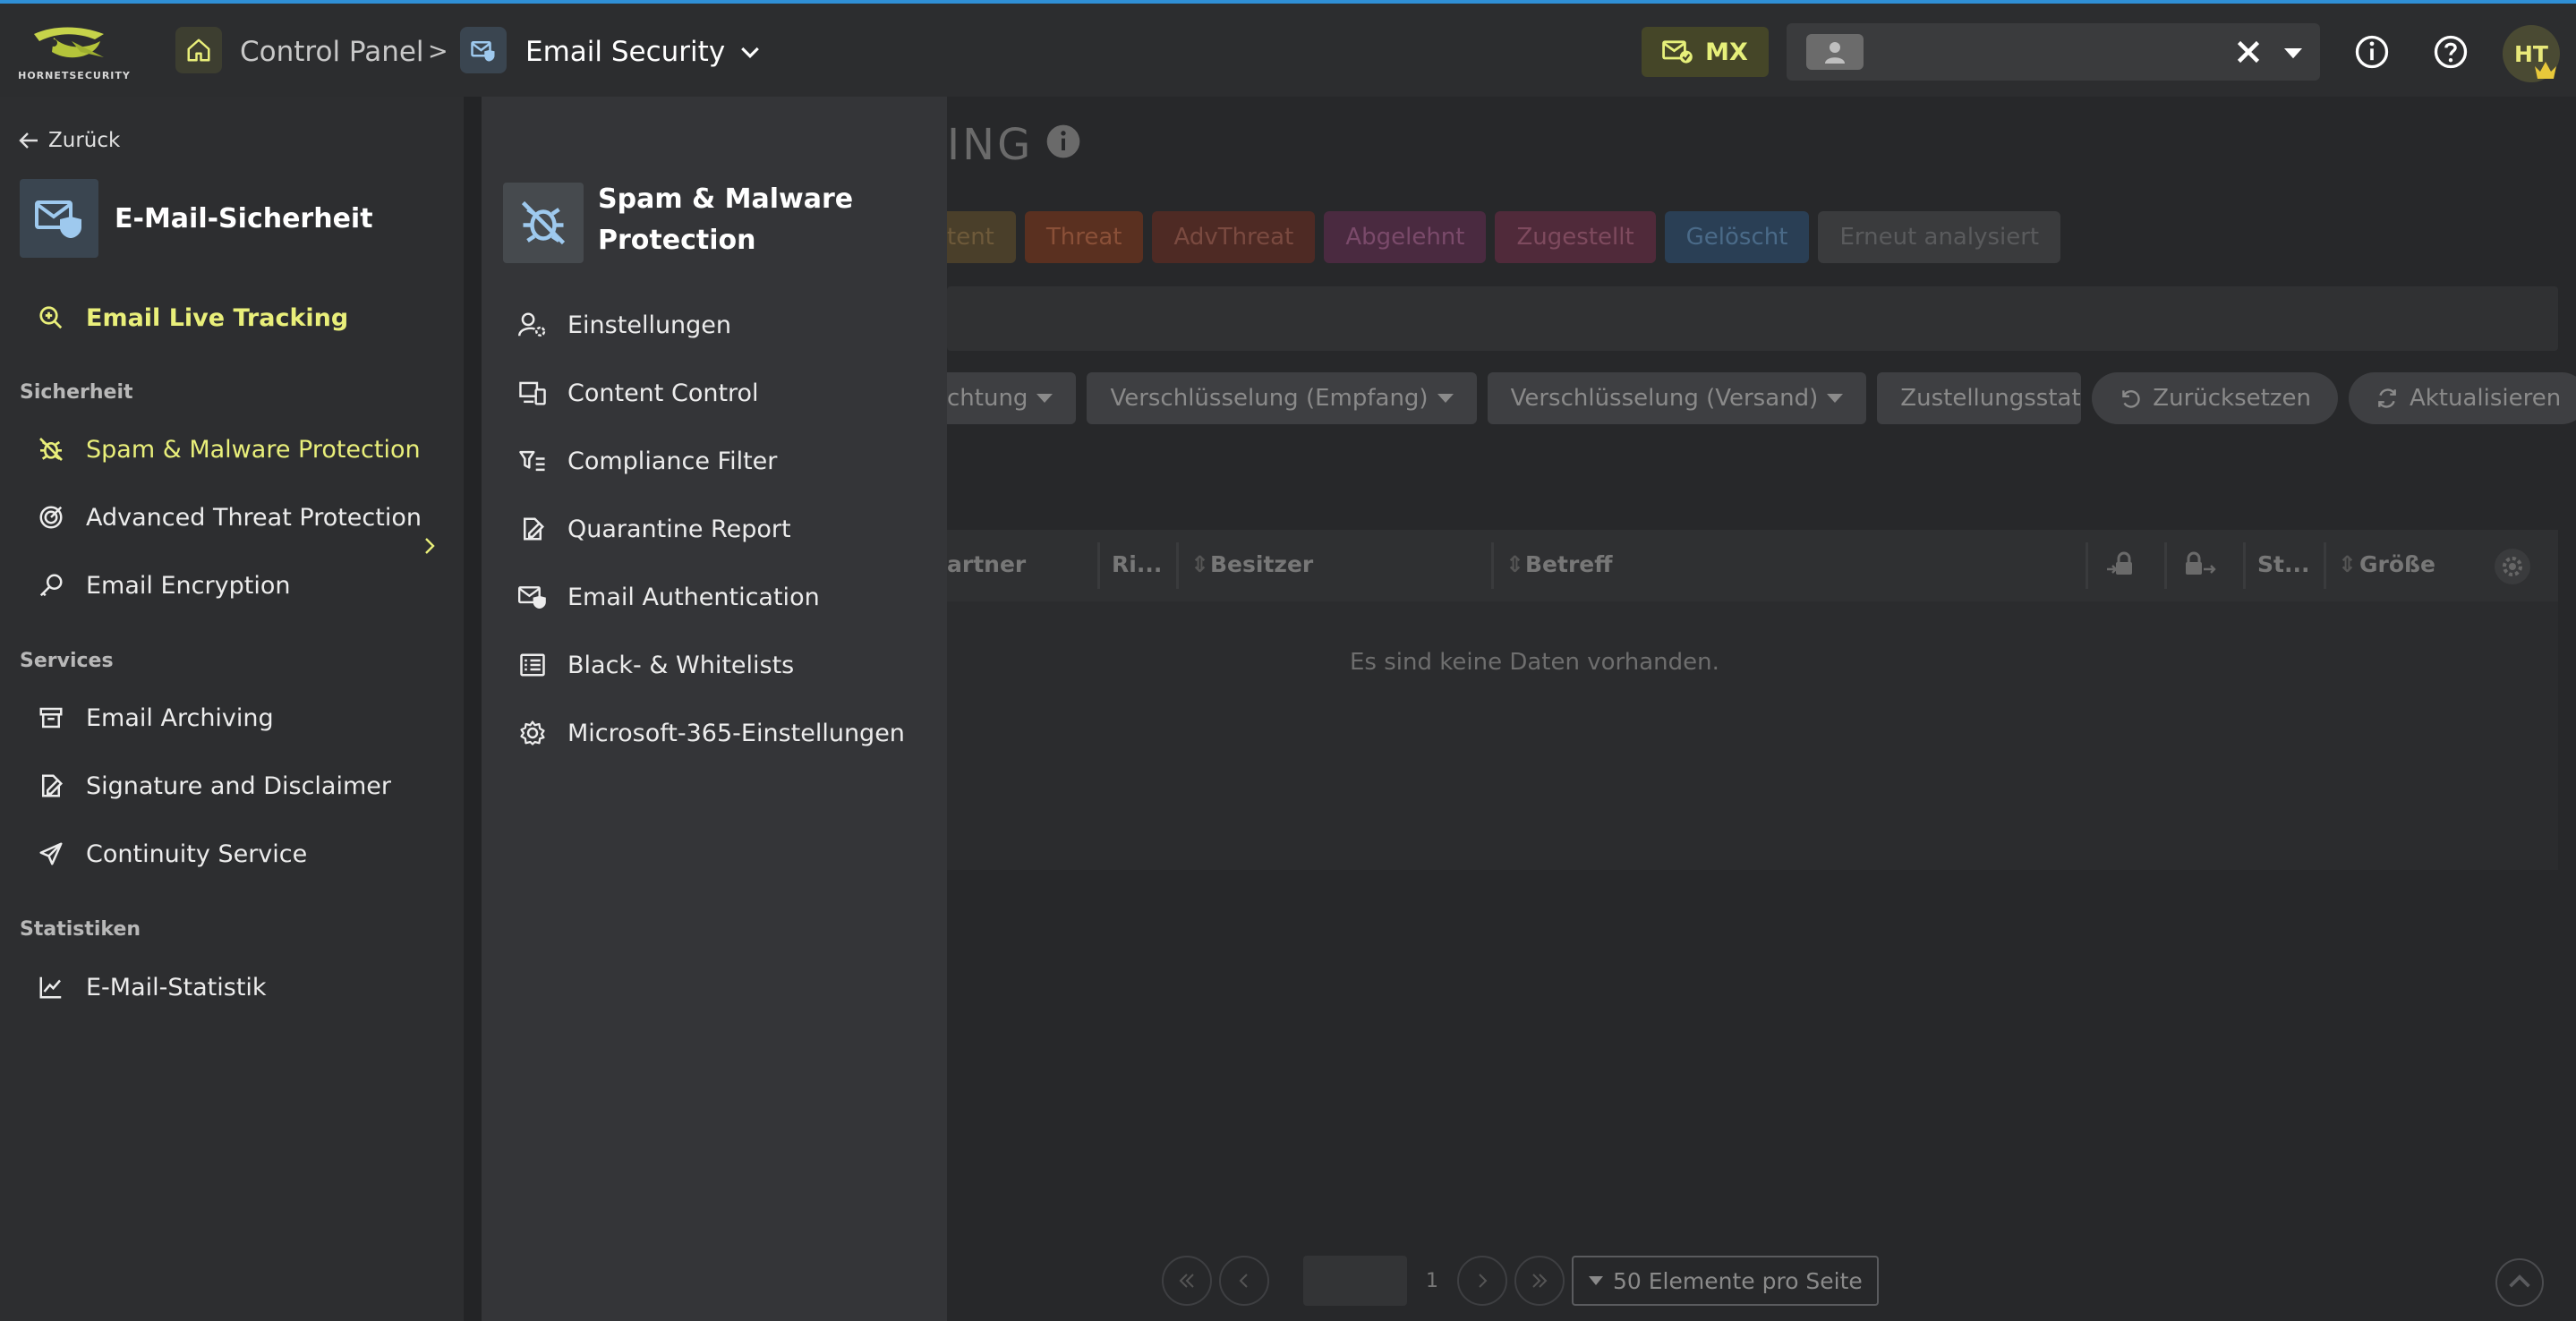 The height and width of the screenshot is (1321, 2576). I want to click on close-icon, so click(2248, 52).